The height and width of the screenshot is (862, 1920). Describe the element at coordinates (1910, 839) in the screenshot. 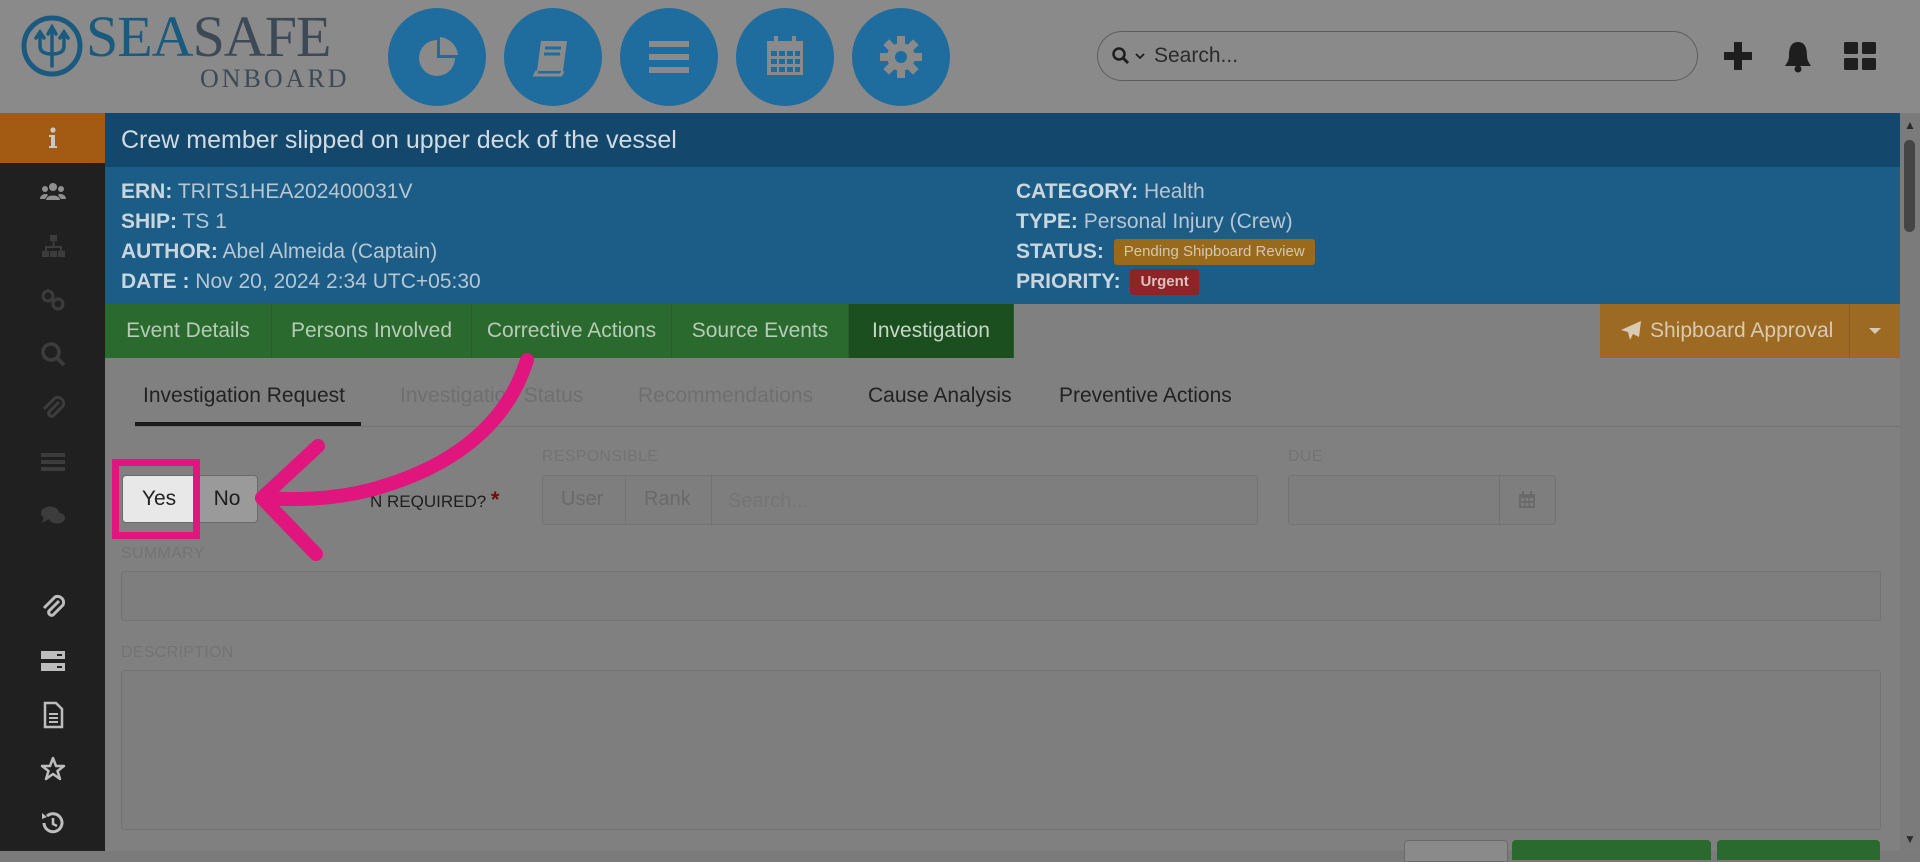

I see `scroll-down-arrow: ▼` at that location.